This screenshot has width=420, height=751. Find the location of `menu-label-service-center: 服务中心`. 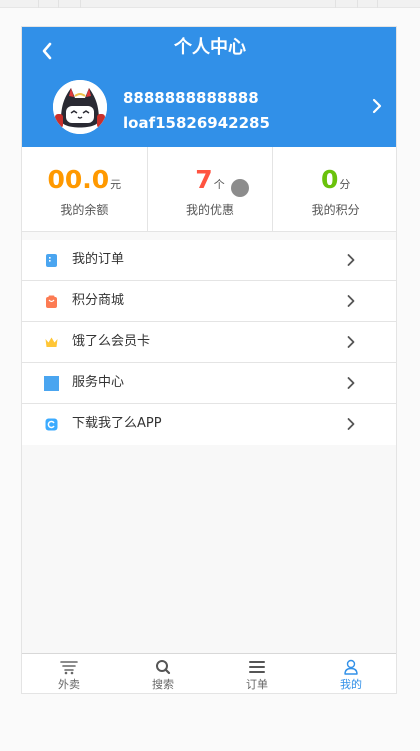

menu-label-service-center: 服务中心 is located at coordinates (98, 382).